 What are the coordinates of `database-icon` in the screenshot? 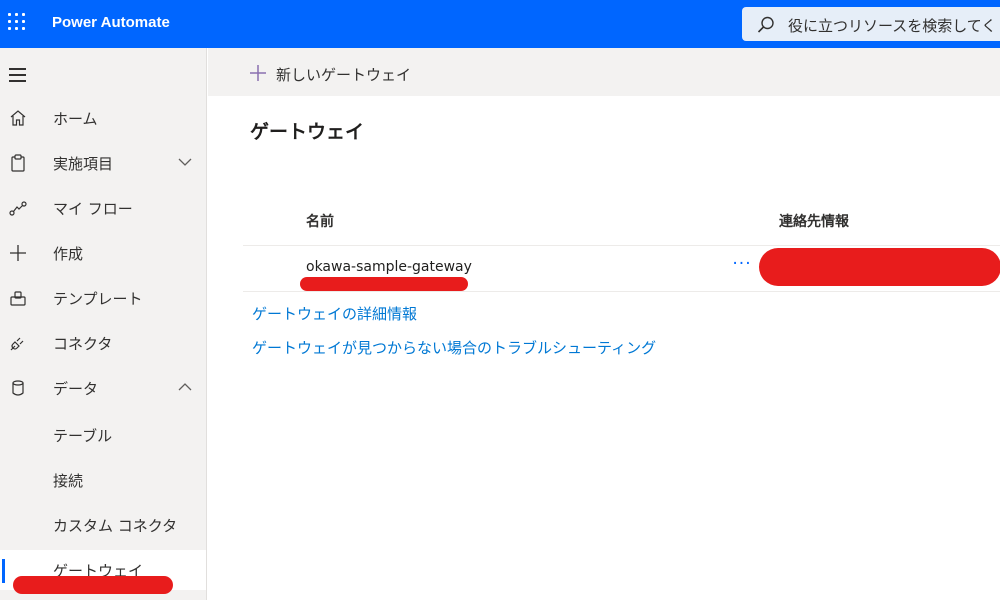 It's located at (18, 388).